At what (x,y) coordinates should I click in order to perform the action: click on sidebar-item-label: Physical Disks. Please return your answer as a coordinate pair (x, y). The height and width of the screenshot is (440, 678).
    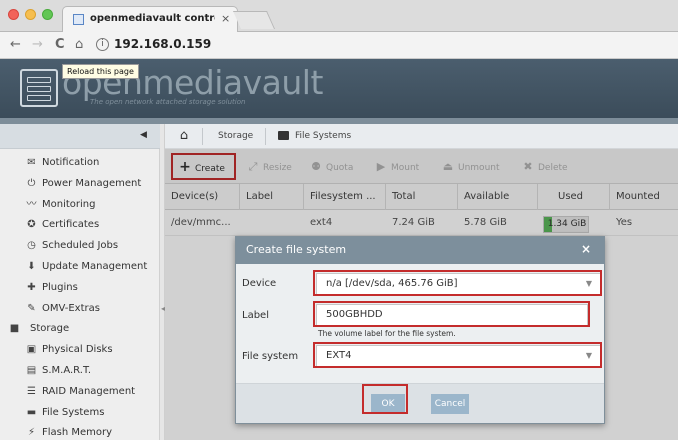
    Looking at the image, I should click on (77, 350).